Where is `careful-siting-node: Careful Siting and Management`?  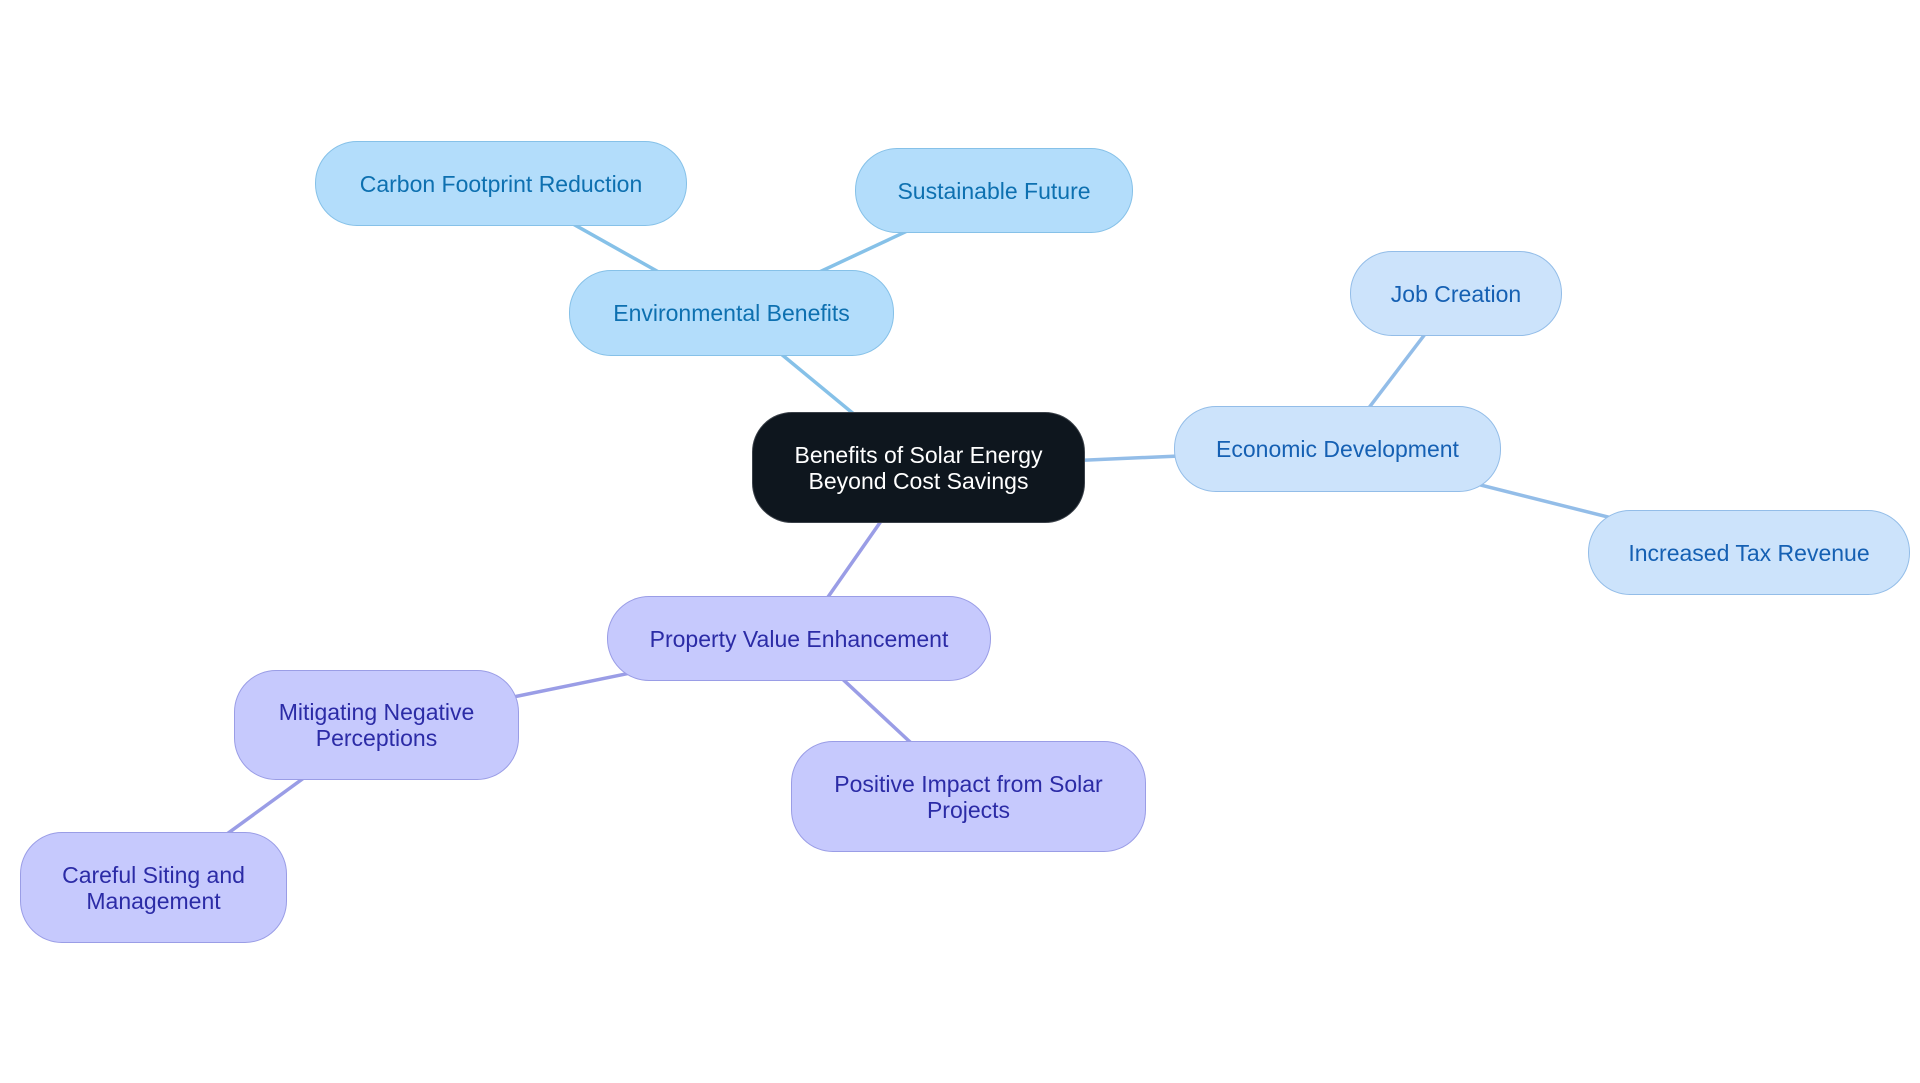
careful-siting-node: Careful Siting and Management is located at coordinates (153, 887).